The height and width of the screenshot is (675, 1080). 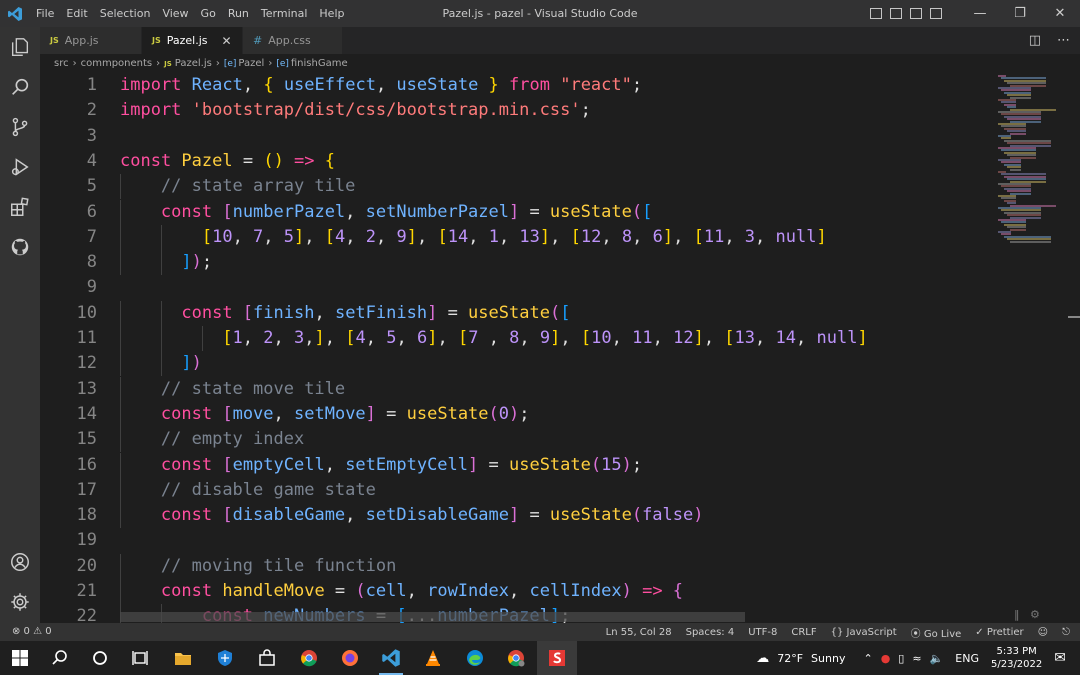 I want to click on clock: 5:33 PM 5/23/2022, so click(x=1016, y=658).